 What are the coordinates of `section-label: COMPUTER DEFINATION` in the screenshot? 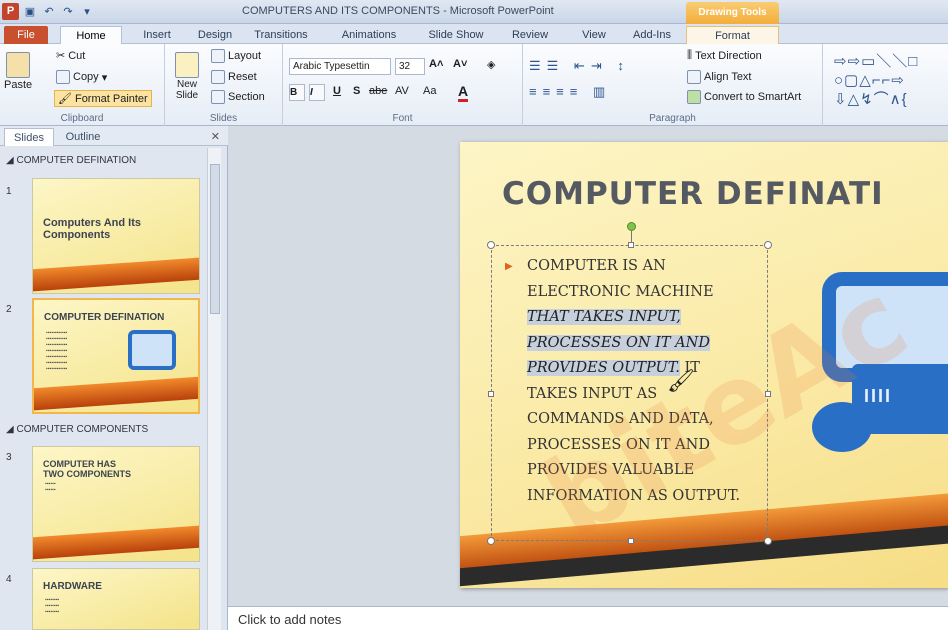 It's located at (76, 160).